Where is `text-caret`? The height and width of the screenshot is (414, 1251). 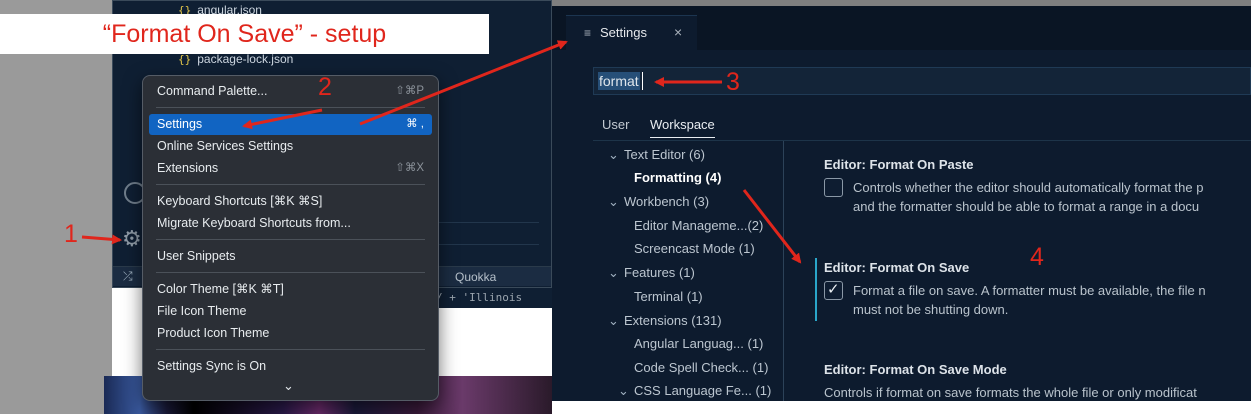
text-caret is located at coordinates (642, 81).